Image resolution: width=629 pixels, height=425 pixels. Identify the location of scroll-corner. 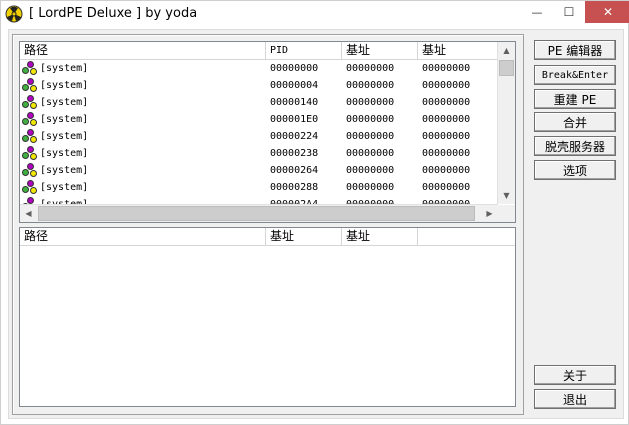
(506, 213).